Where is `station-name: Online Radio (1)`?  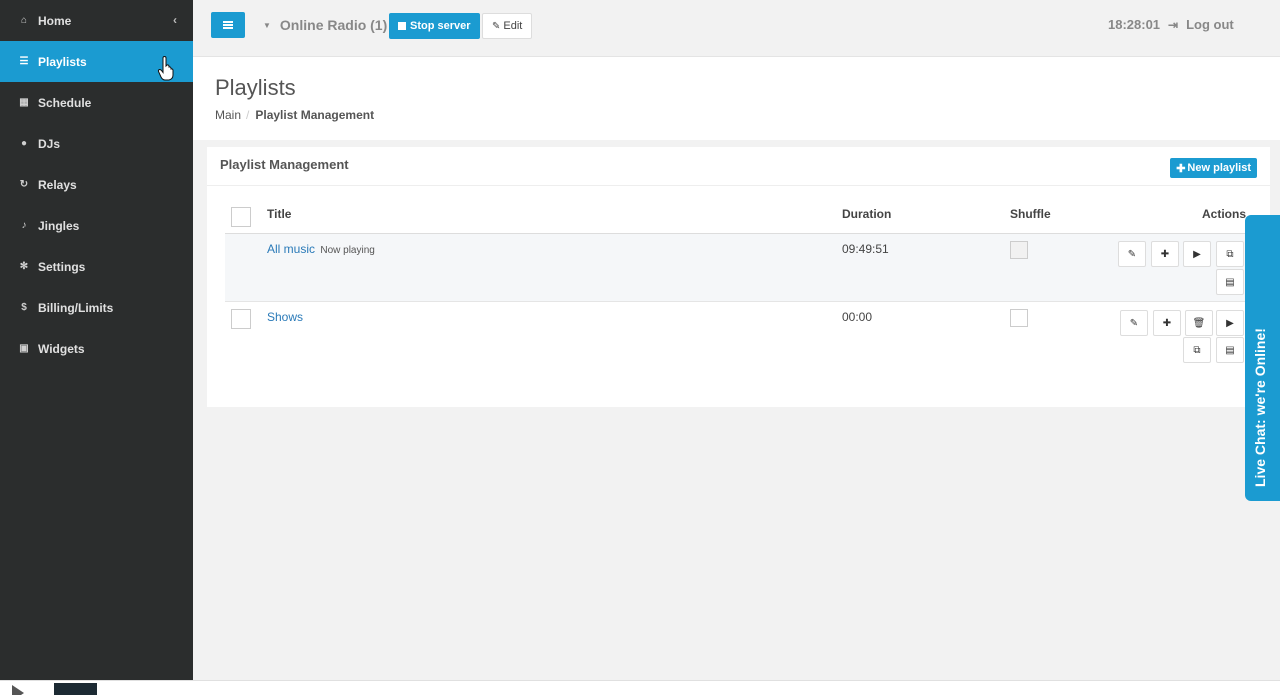 station-name: Online Radio (1) is located at coordinates (333, 25).